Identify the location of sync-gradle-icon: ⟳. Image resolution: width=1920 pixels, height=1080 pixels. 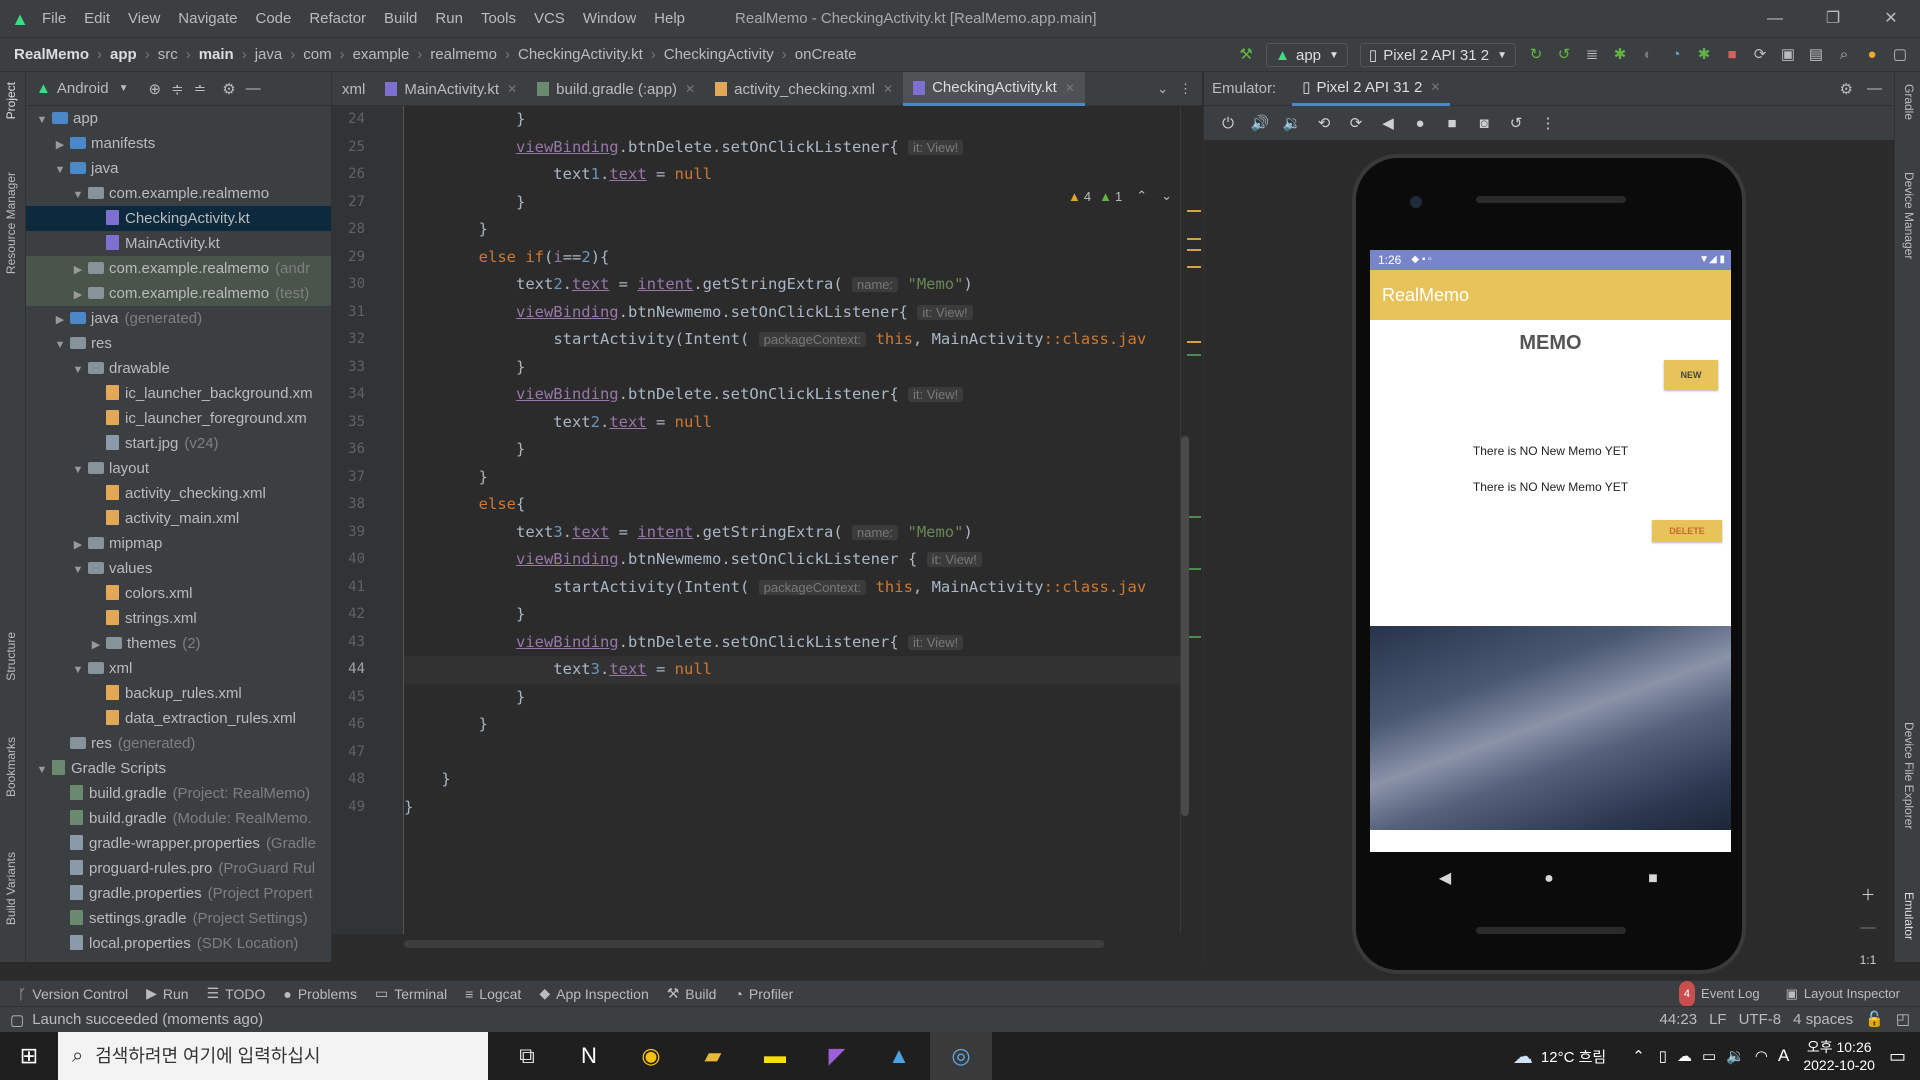
(1760, 55).